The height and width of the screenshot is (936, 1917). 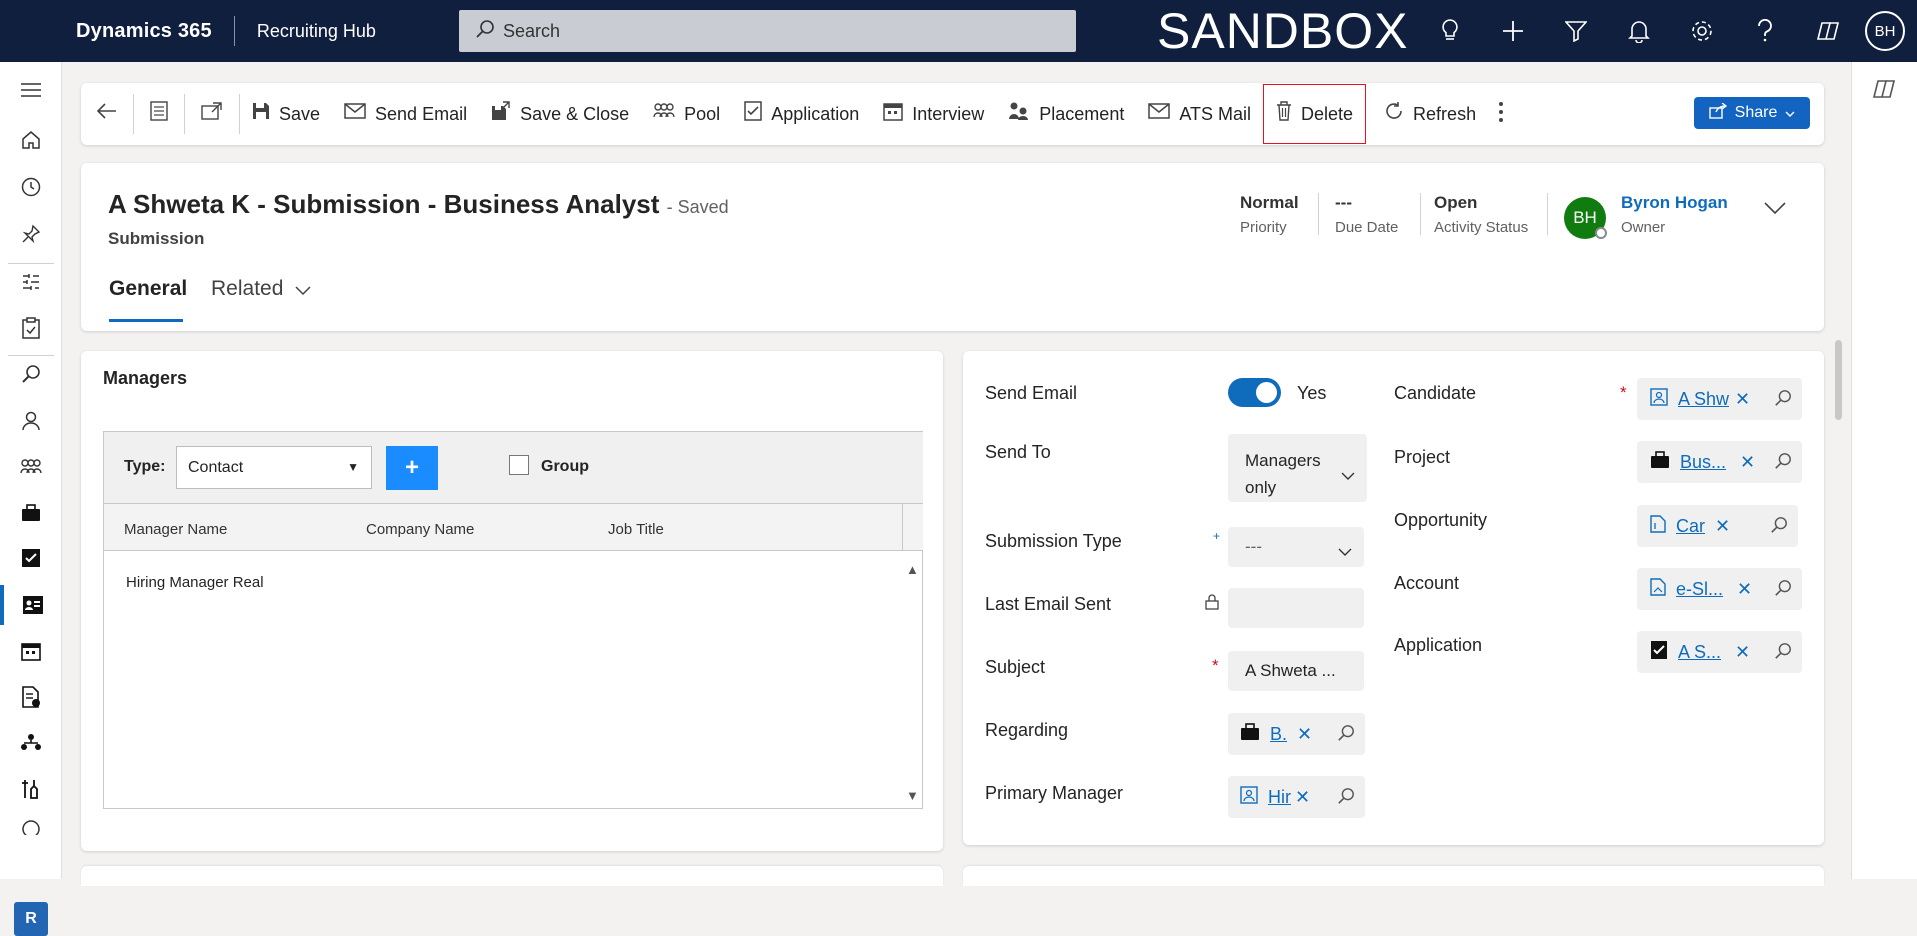 What do you see at coordinates (420, 529) in the screenshot?
I see `column-header-company-name: Company Name` at bounding box center [420, 529].